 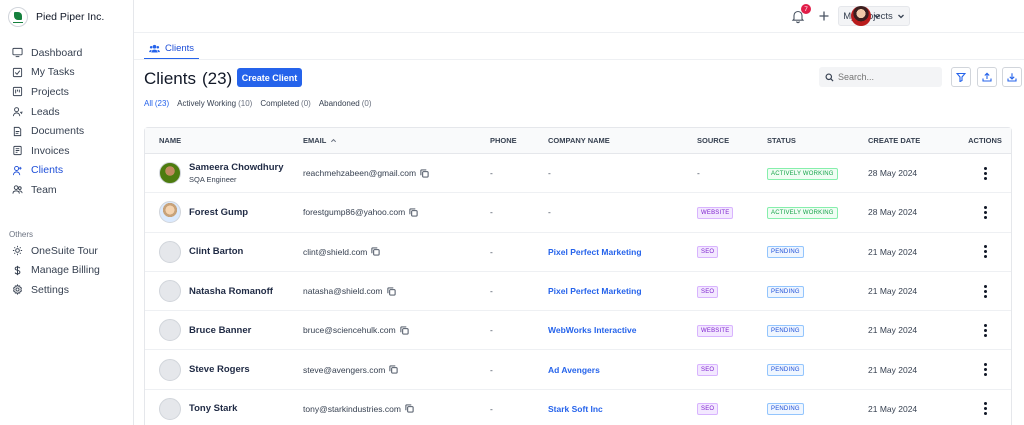 What do you see at coordinates (1012, 77) in the screenshot?
I see `download-button` at bounding box center [1012, 77].